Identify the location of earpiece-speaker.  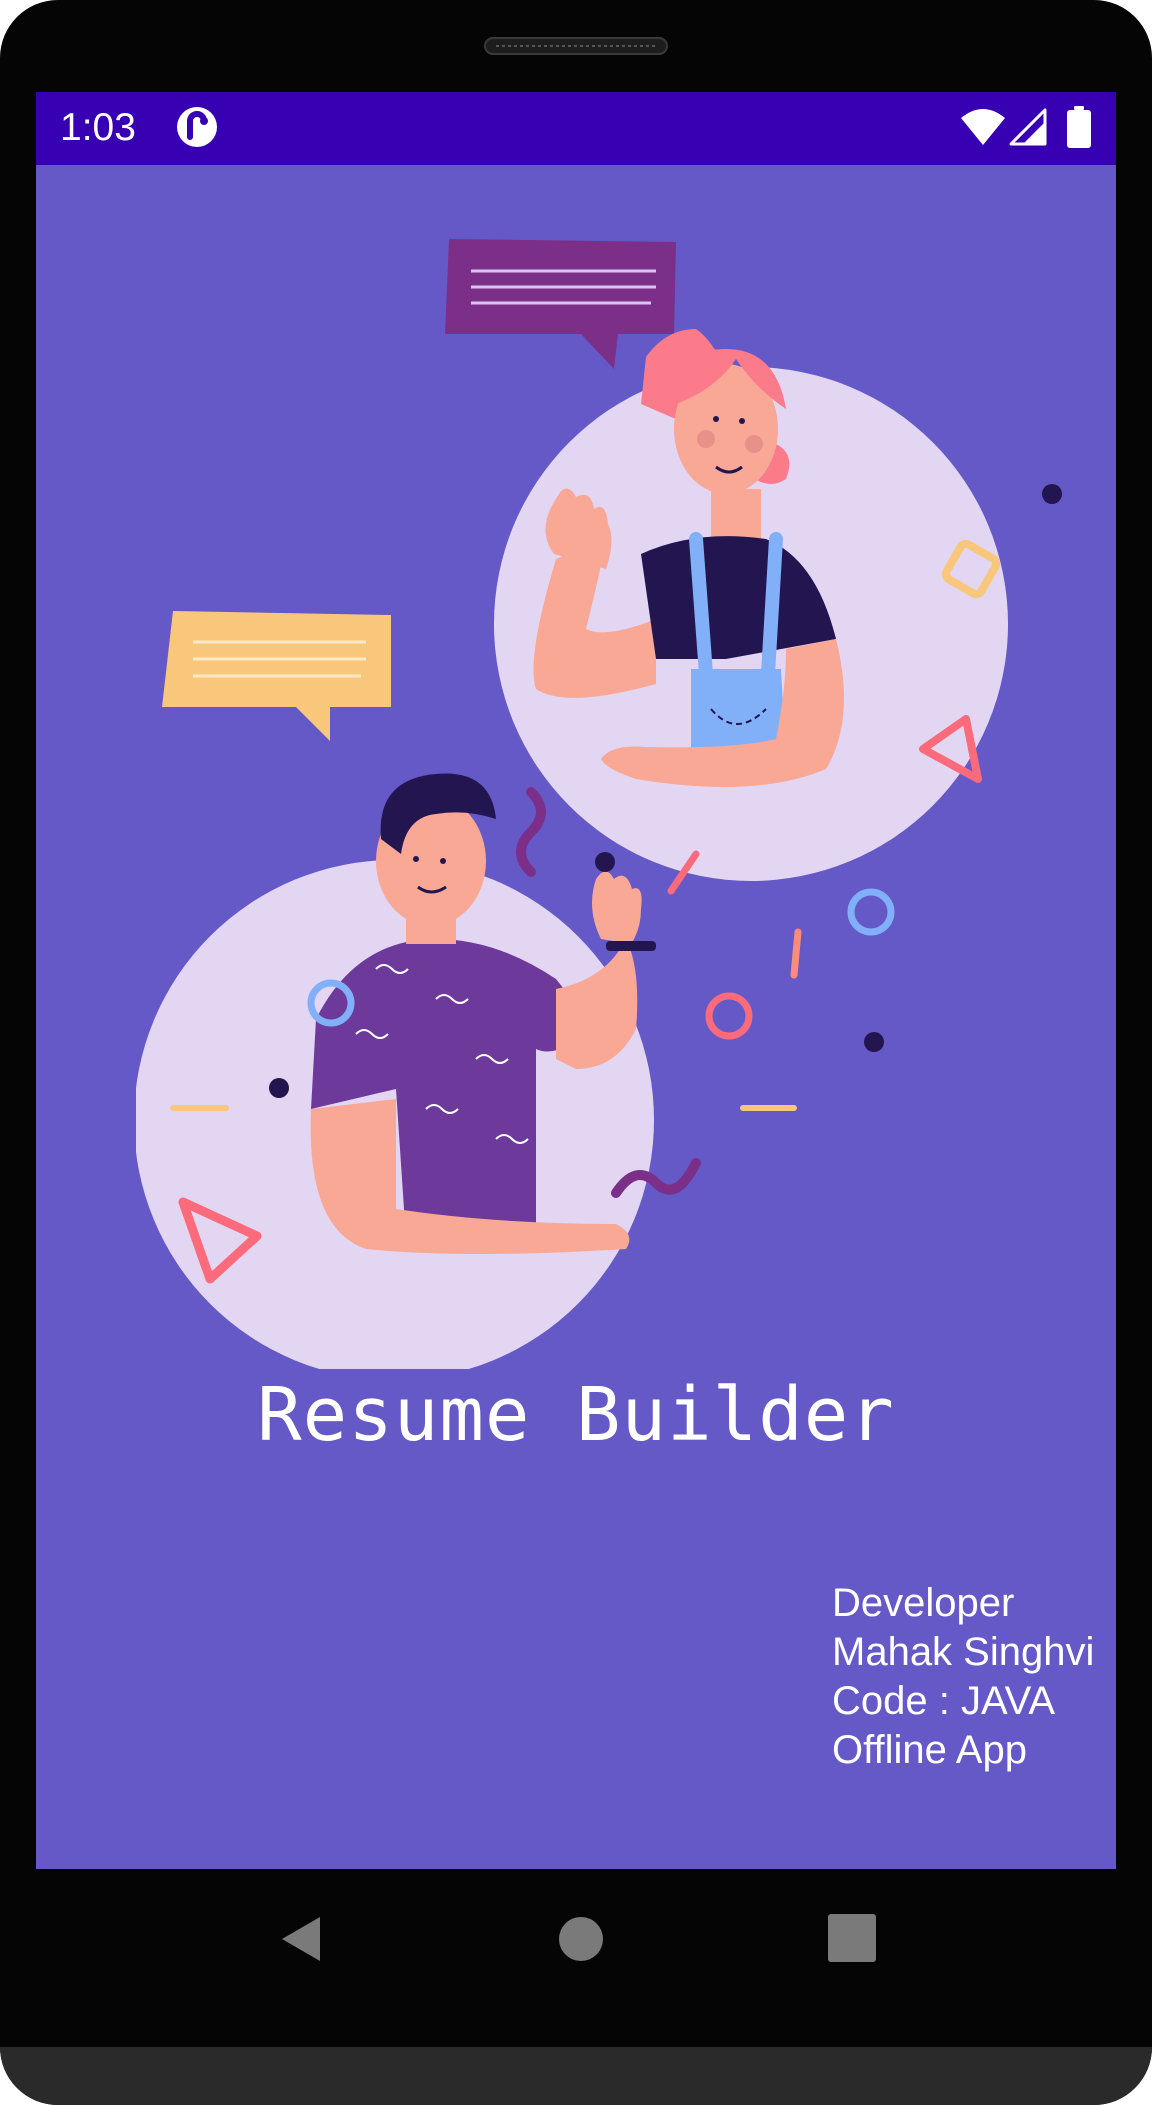
(576, 46).